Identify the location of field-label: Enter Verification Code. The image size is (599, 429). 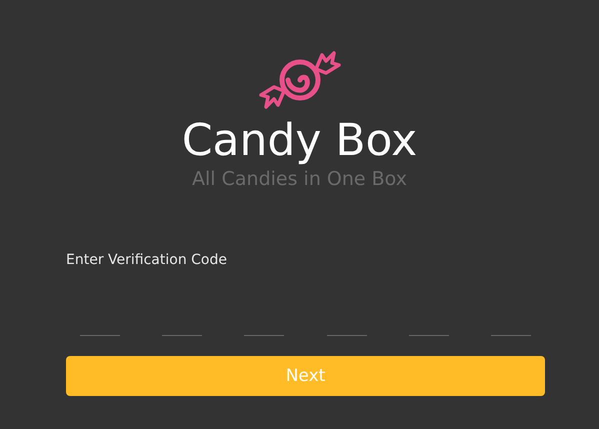
(146, 260).